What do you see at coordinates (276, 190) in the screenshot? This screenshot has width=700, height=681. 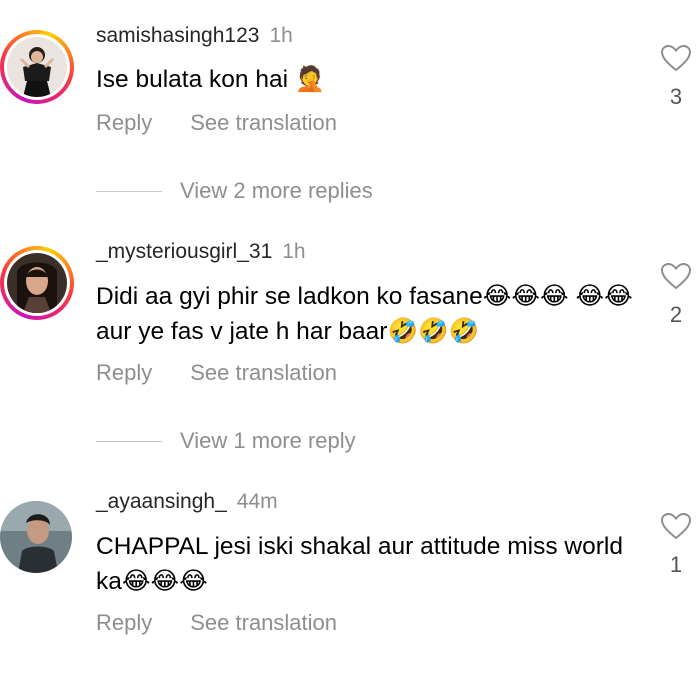 I see `view-more-replies-label: View 2 more replies` at bounding box center [276, 190].